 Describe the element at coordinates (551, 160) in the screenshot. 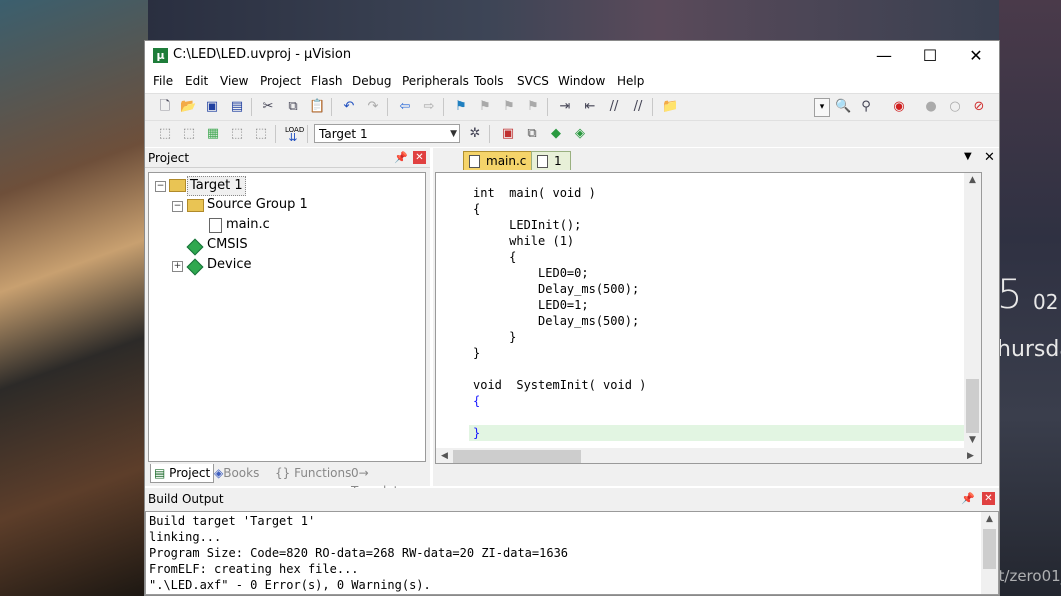

I see `tab-1: 1` at that location.